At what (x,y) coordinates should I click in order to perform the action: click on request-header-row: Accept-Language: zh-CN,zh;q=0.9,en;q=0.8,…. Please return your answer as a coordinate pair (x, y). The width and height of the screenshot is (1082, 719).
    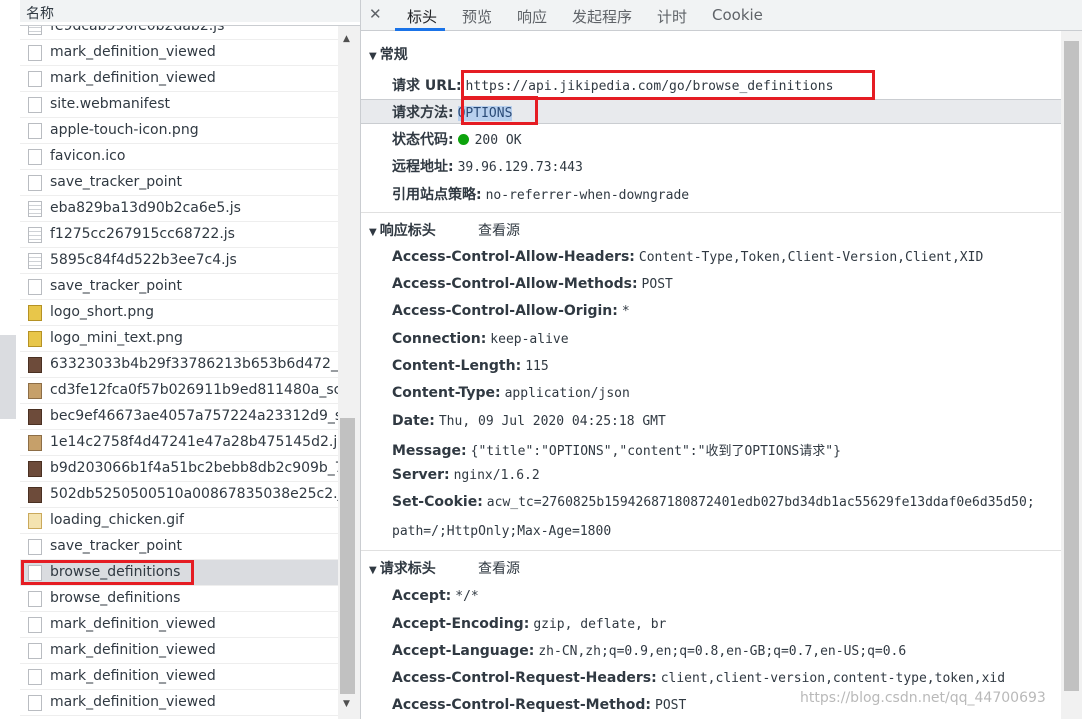
    Looking at the image, I should click on (649, 651).